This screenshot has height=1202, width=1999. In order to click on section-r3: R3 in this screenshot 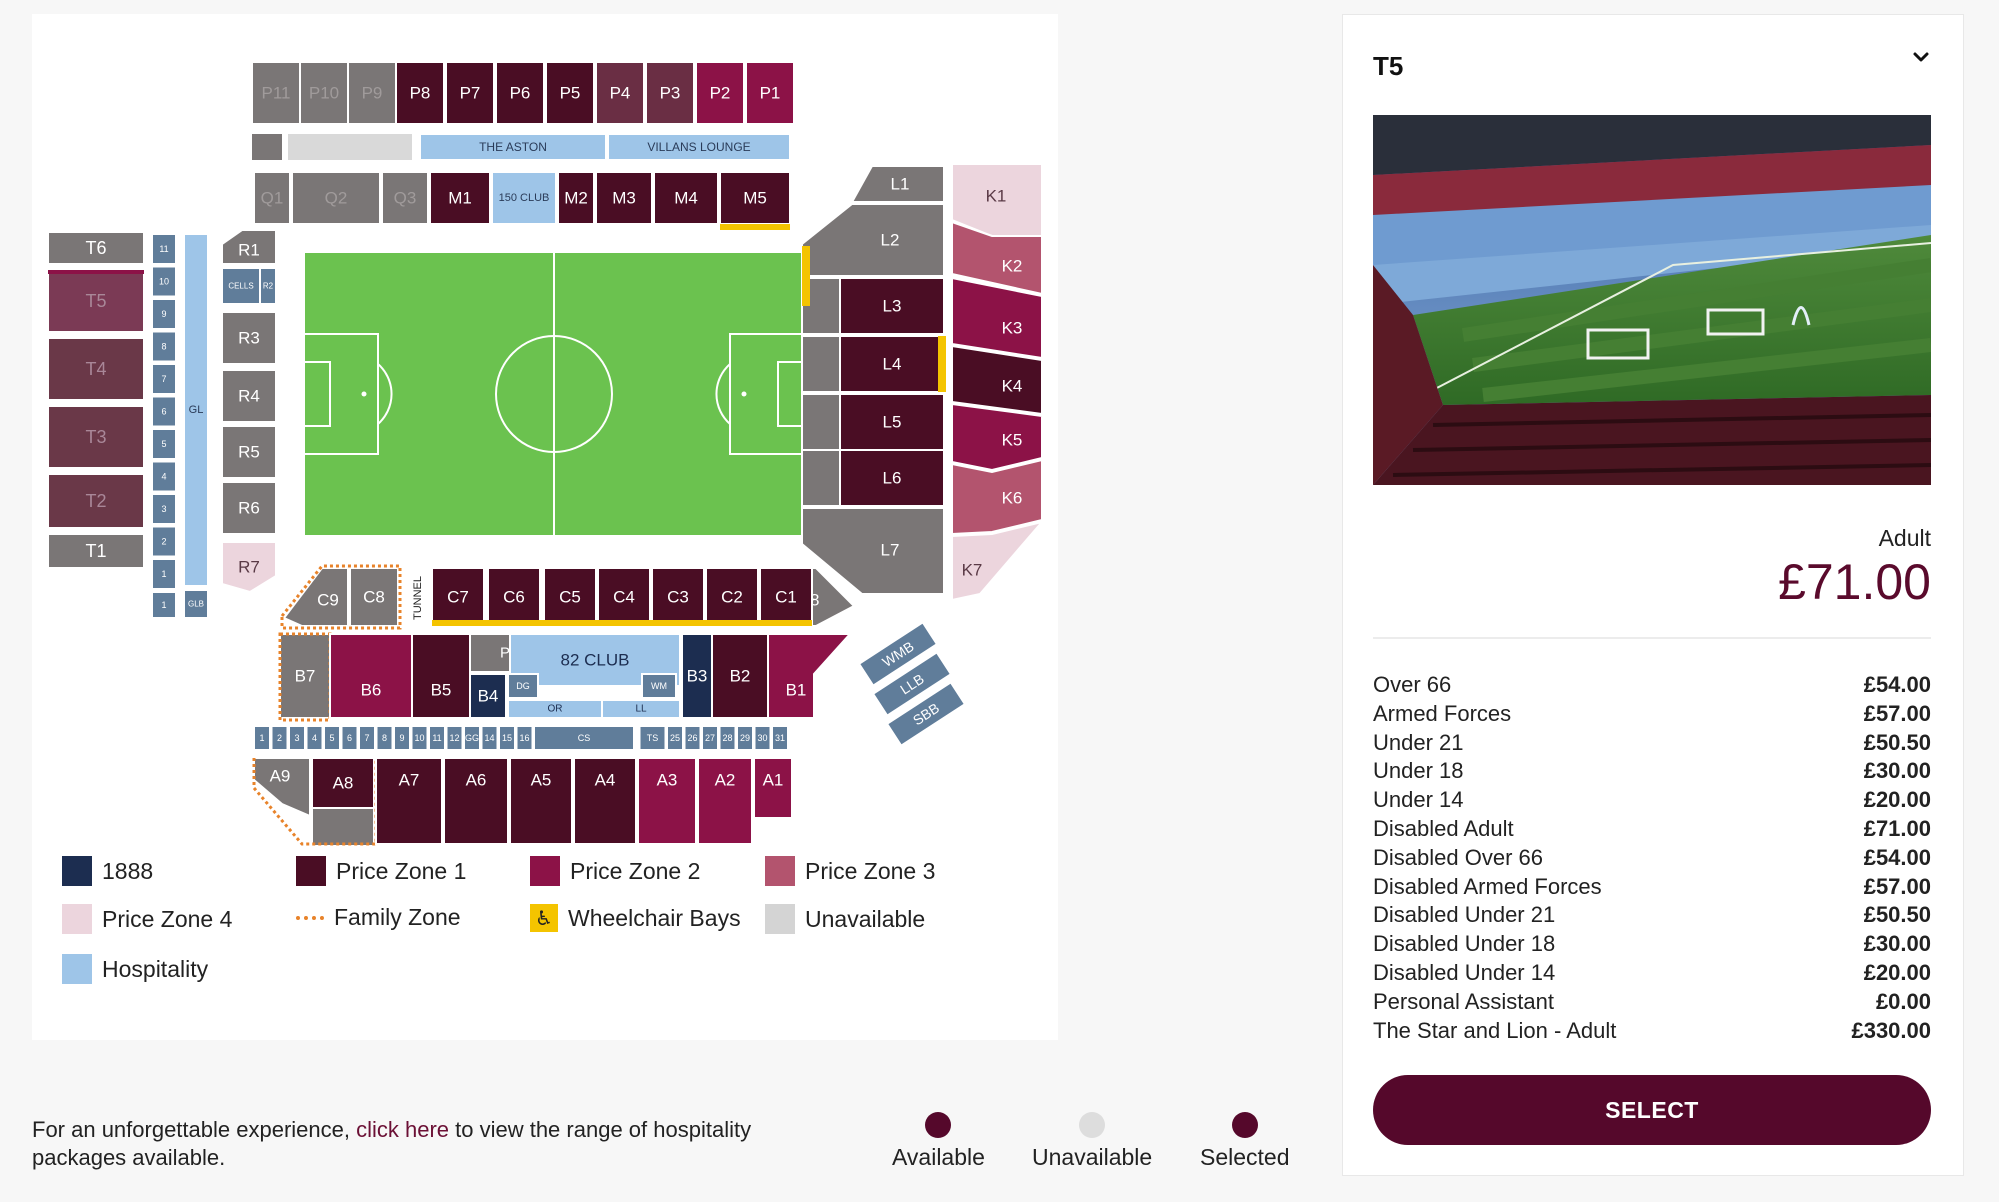, I will do `click(249, 338)`.